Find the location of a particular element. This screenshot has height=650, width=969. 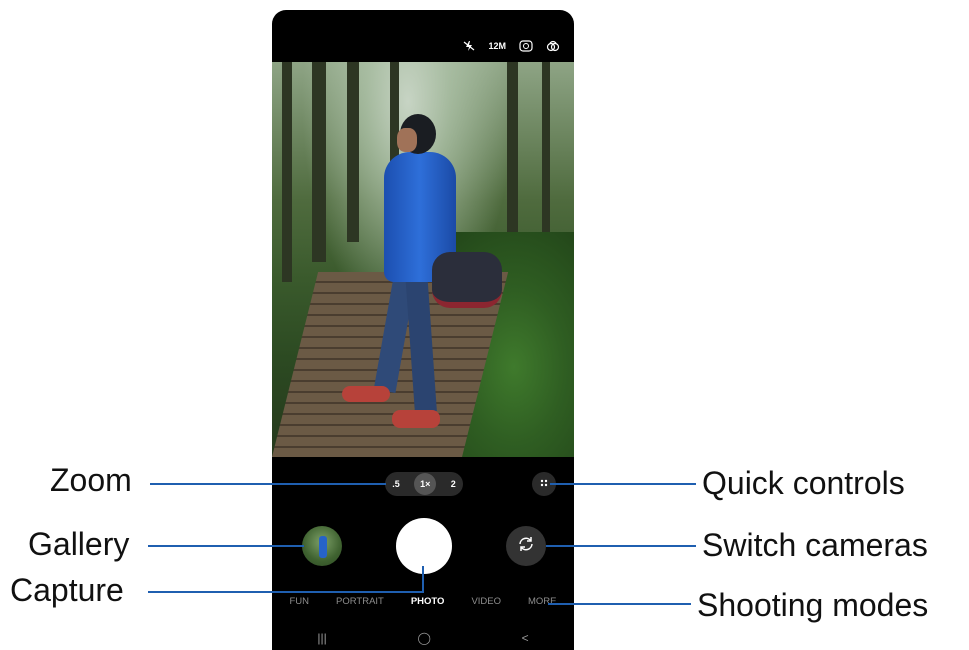

zoom-option-0-5: .5 is located at coordinates (396, 484).